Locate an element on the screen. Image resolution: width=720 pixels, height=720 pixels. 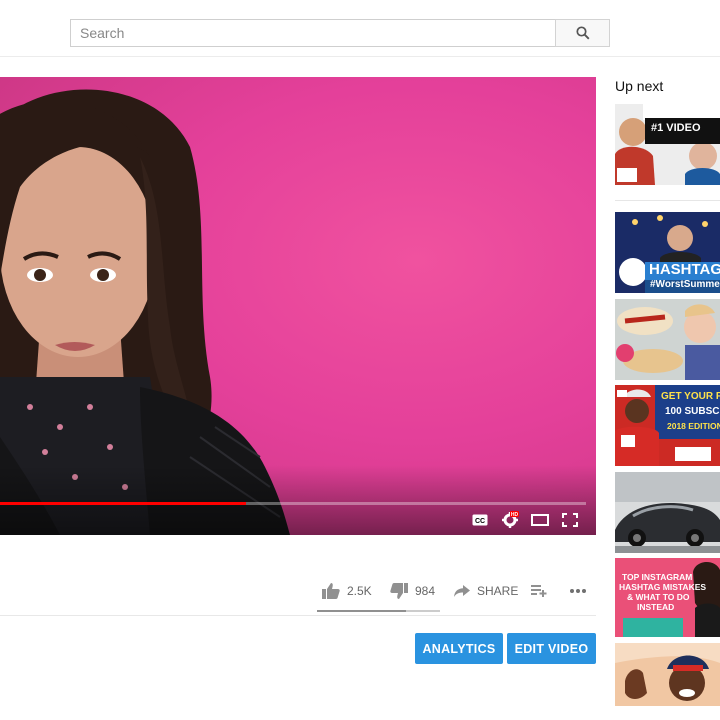
like-action: 2.5K is located at coordinates (347, 591).